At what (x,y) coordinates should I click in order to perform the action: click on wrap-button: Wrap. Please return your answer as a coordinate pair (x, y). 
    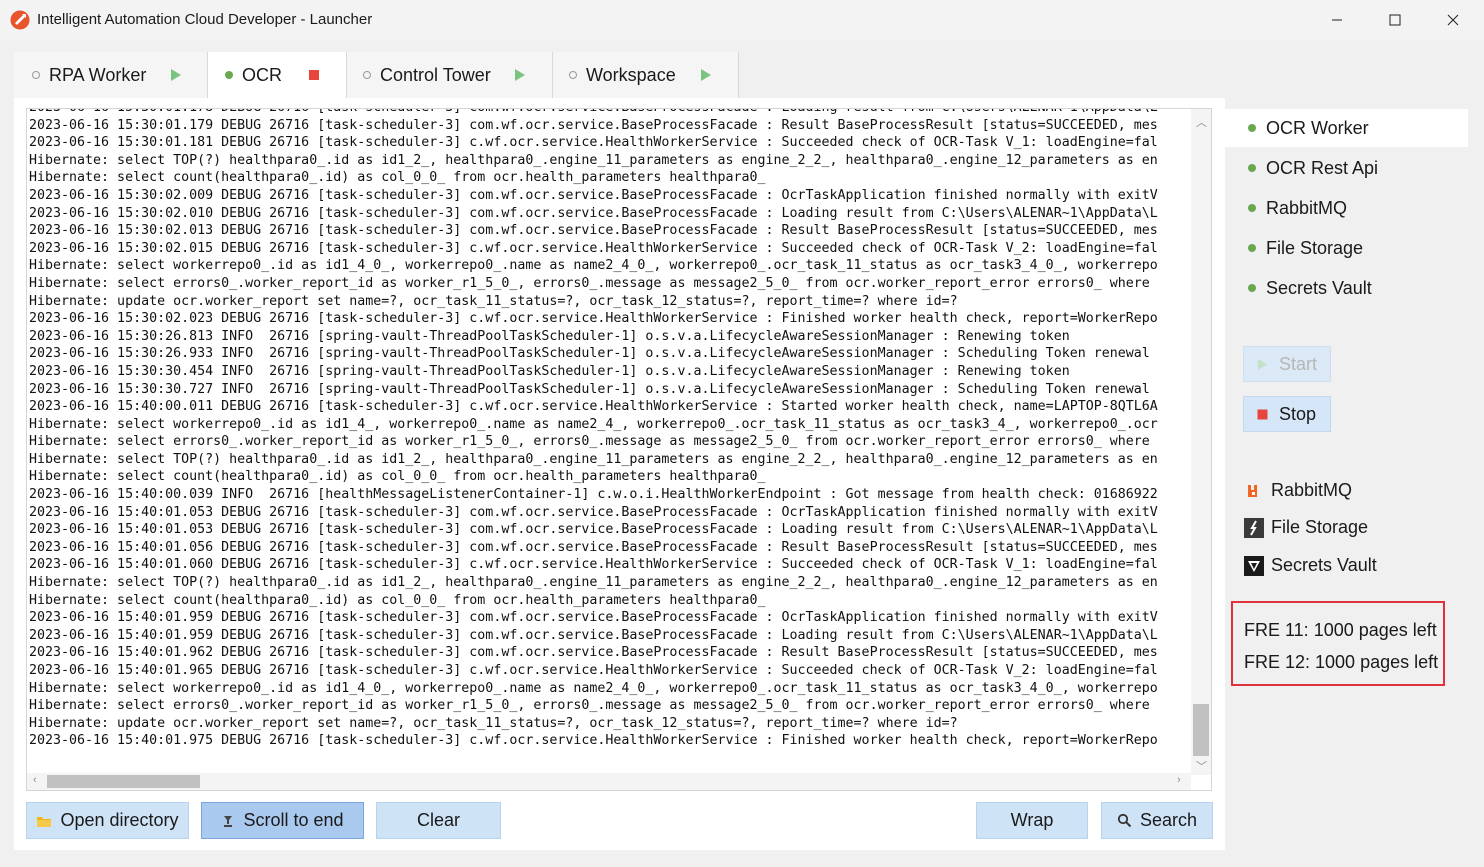
    Looking at the image, I should click on (1032, 820).